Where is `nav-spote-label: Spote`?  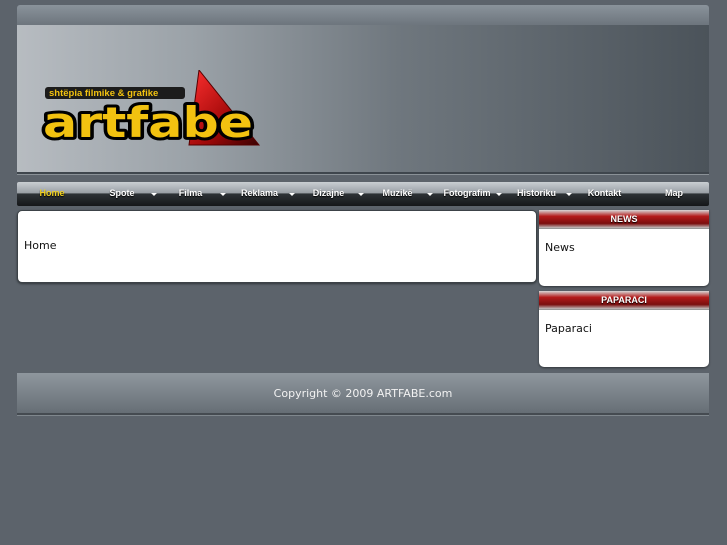
nav-spote-label: Spote is located at coordinates (122, 193).